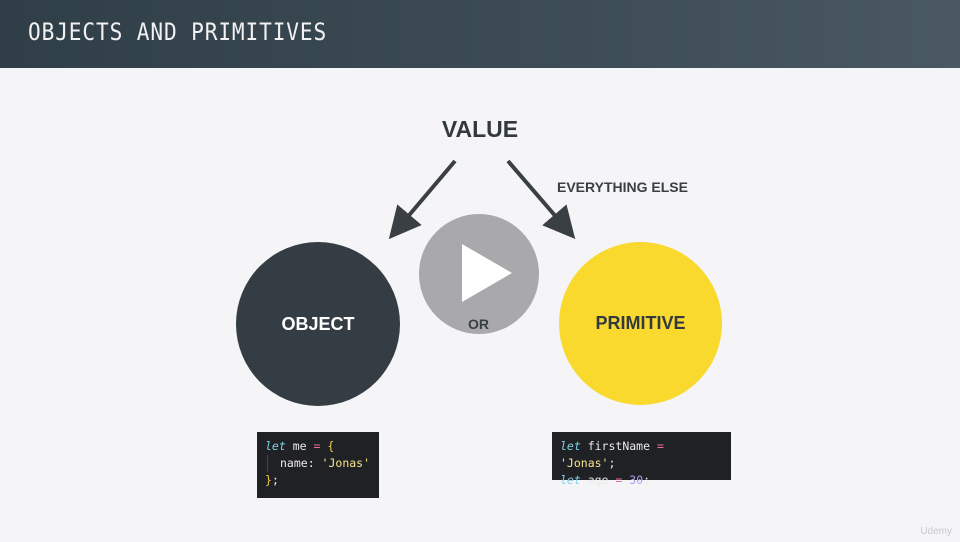  What do you see at coordinates (268, 480) in the screenshot?
I see `code-brace: }` at bounding box center [268, 480].